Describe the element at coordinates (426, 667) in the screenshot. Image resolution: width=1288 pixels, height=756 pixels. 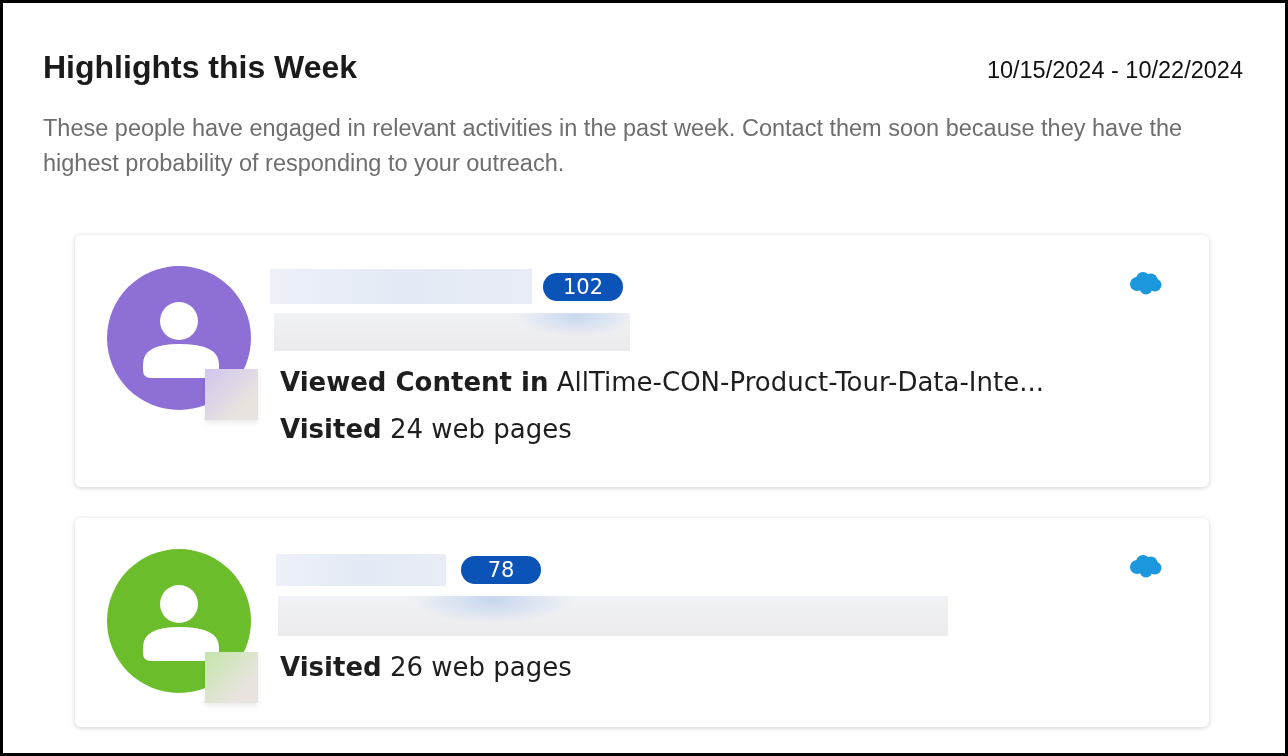
I see `activity-text: Visited 26 web pages` at that location.